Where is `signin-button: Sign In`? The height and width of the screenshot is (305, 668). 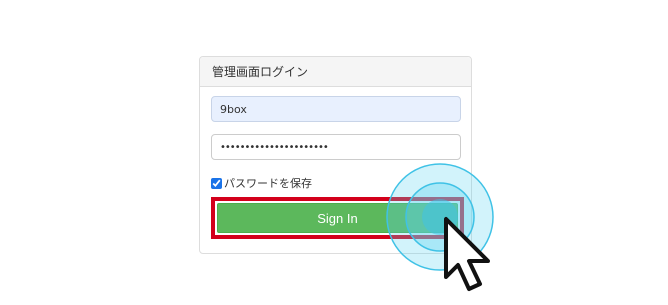
signin-button: Sign In is located at coordinates (337, 218).